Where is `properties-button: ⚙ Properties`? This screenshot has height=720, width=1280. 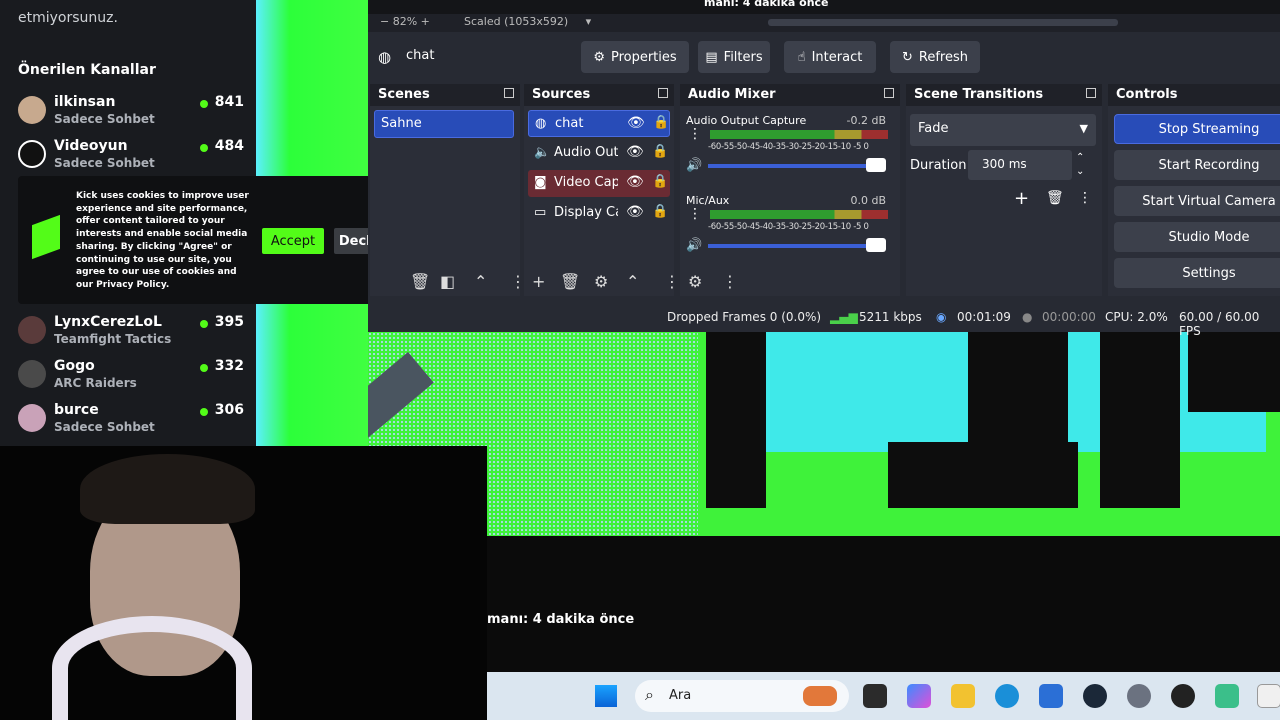
properties-button: ⚙ Properties is located at coordinates (635, 57).